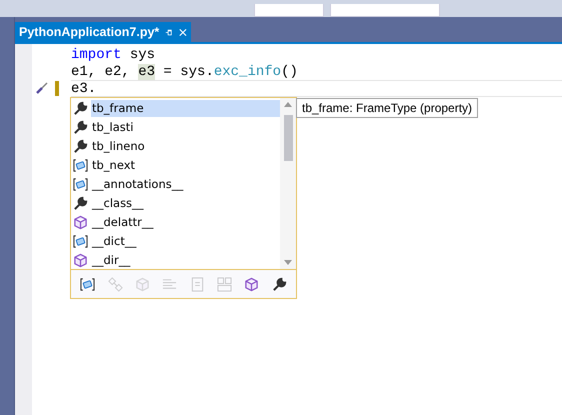 The image size is (562, 415). What do you see at coordinates (197, 284) in the screenshot?
I see `document-icon` at bounding box center [197, 284].